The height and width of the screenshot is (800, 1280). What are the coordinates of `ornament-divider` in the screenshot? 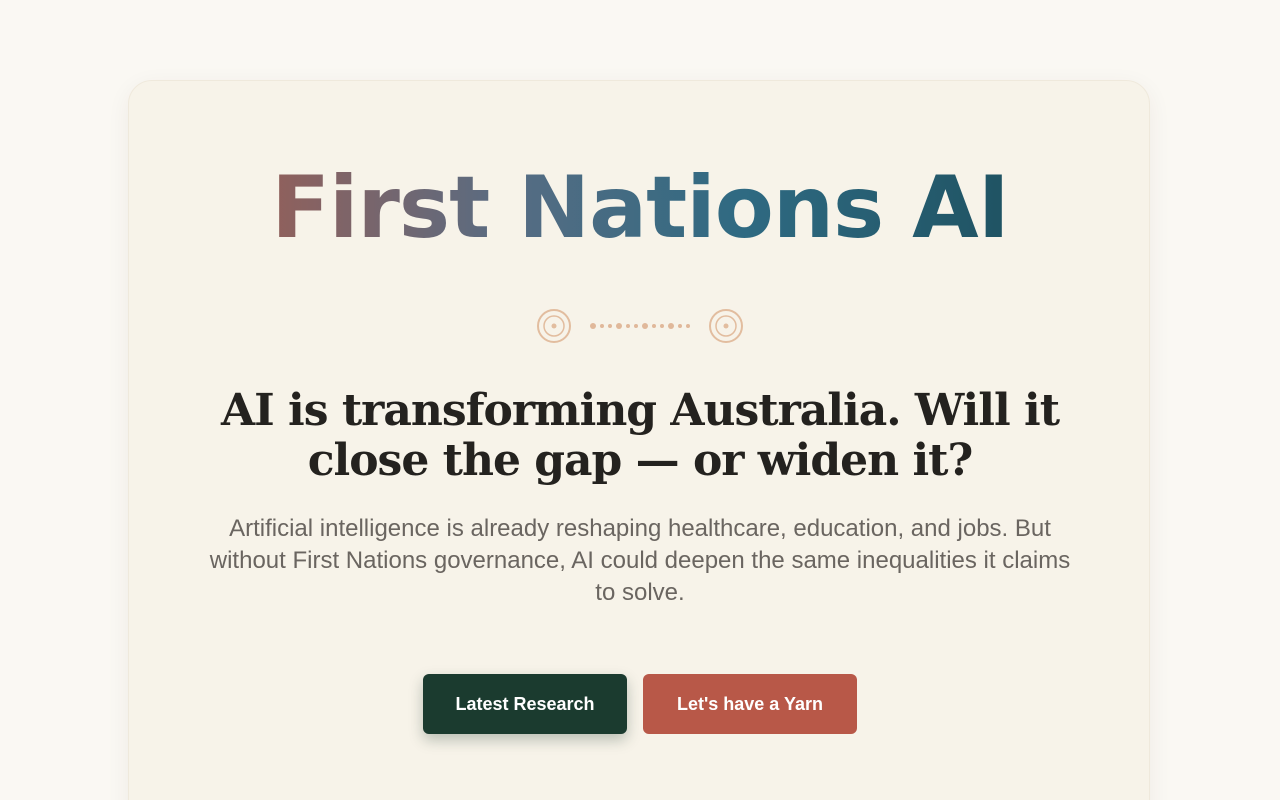 It's located at (640, 326).